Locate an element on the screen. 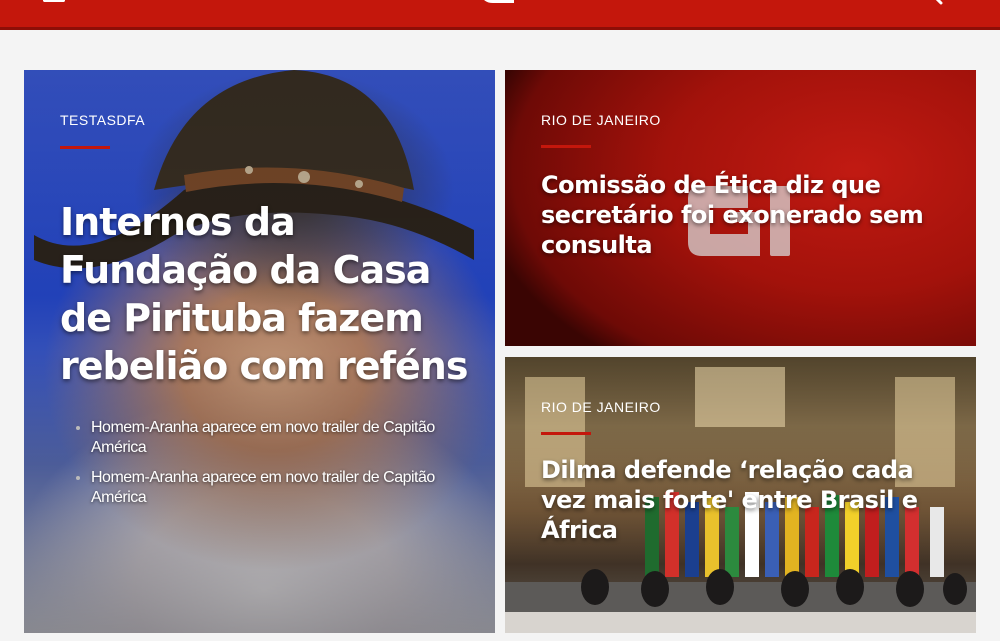  top-navigation-bar is located at coordinates (500, 15).